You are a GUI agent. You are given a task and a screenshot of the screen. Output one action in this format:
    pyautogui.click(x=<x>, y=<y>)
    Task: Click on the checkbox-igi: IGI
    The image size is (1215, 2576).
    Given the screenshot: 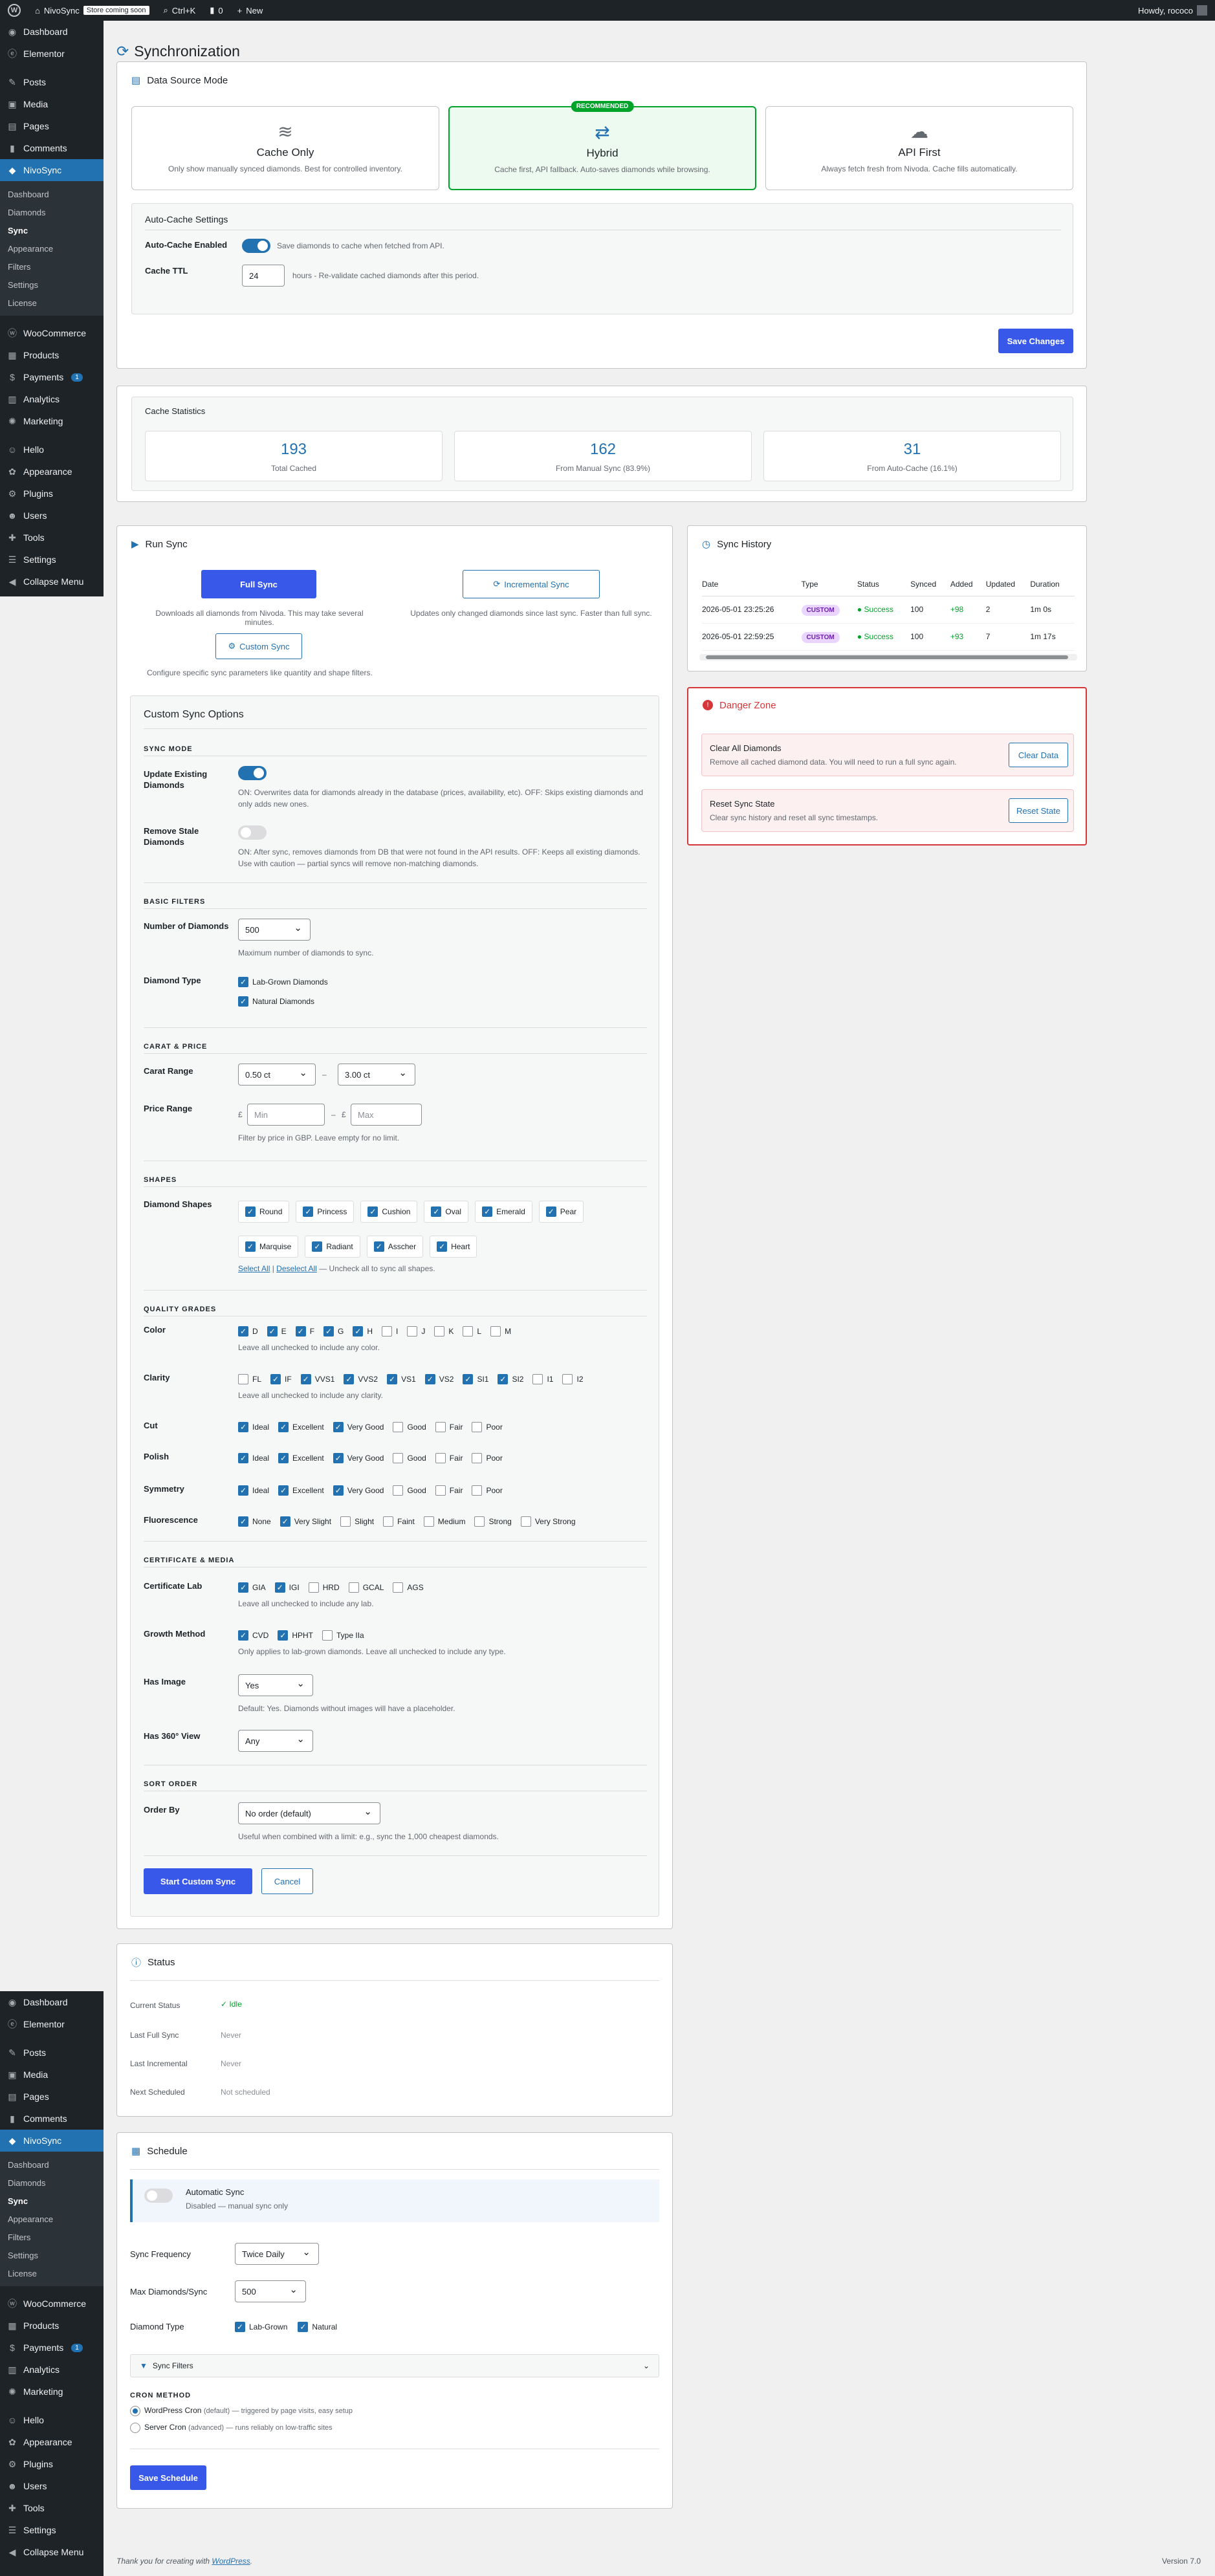 What is the action you would take?
    pyautogui.click(x=287, y=1587)
    